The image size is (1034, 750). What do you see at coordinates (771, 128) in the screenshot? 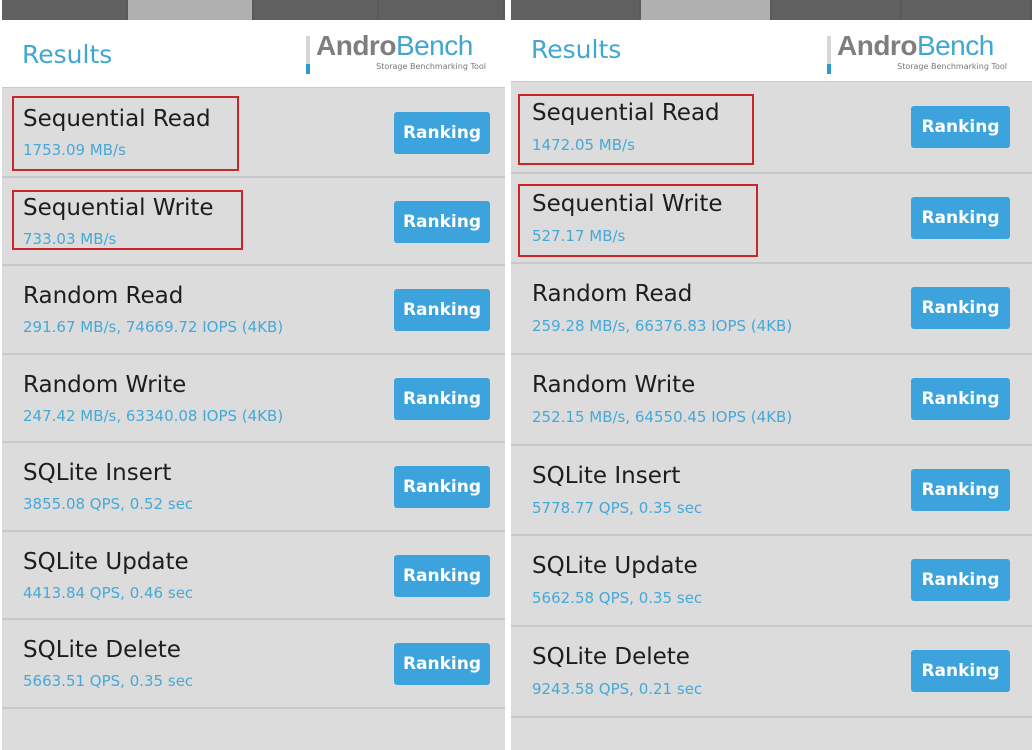
I see `result-sequential-read: Sequential Read 1472.05 MB/s Ranking` at bounding box center [771, 128].